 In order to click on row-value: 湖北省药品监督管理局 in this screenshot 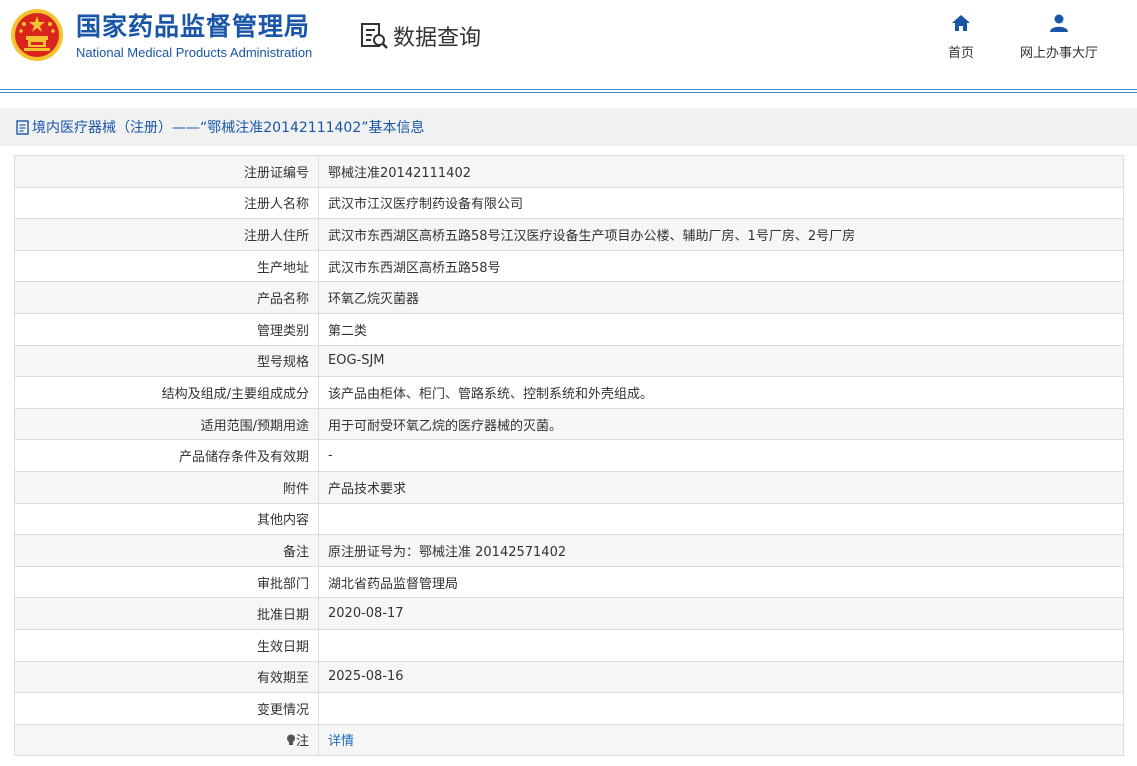, I will do `click(721, 582)`.